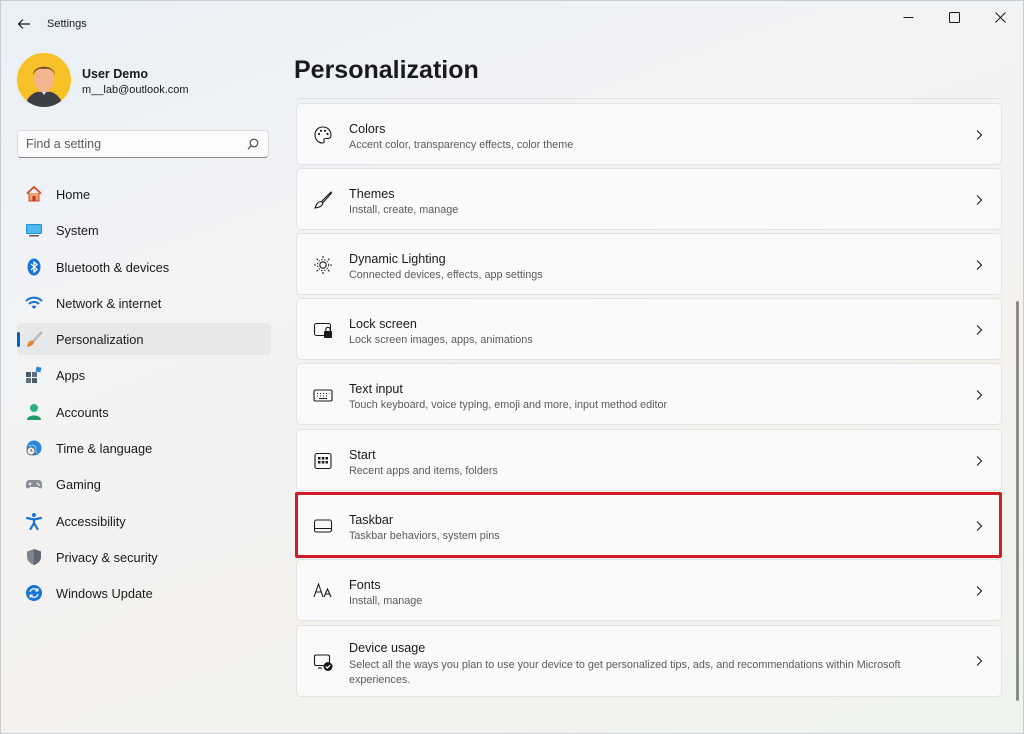 The image size is (1024, 734). What do you see at coordinates (386, 601) in the screenshot?
I see `card-description: Install, manage` at bounding box center [386, 601].